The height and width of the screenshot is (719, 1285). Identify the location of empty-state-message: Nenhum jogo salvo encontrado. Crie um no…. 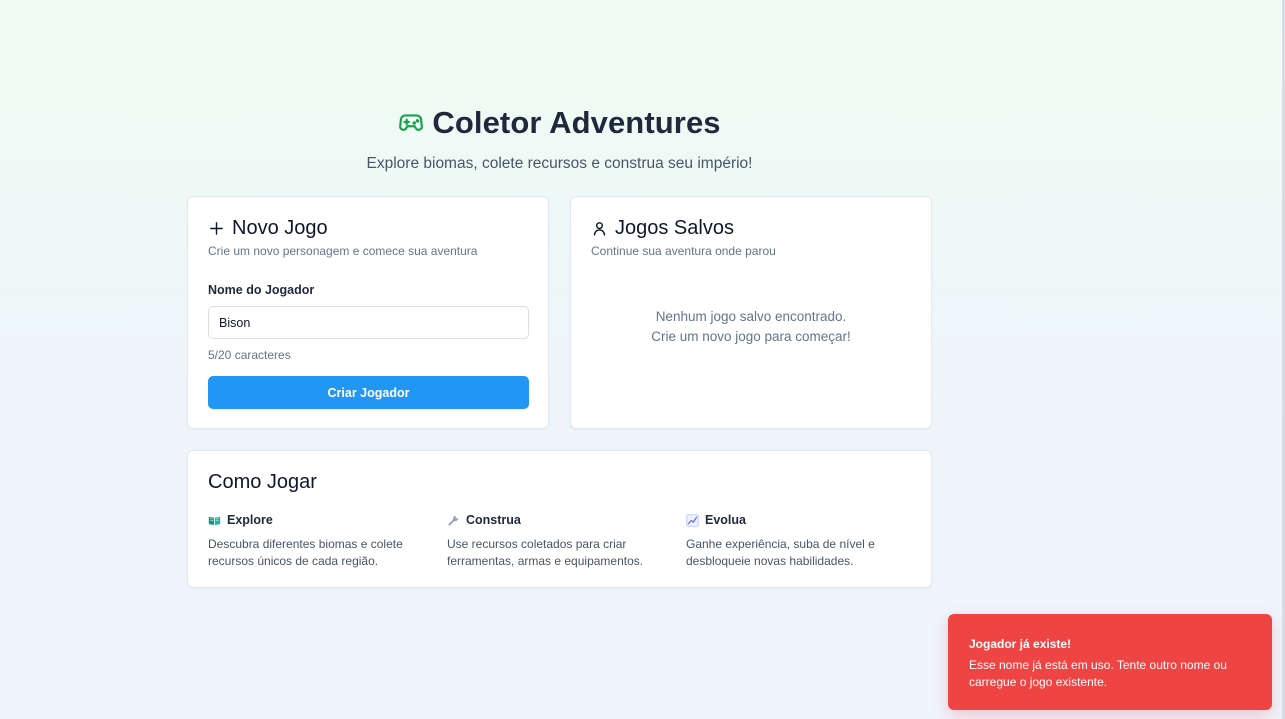
(751, 327).